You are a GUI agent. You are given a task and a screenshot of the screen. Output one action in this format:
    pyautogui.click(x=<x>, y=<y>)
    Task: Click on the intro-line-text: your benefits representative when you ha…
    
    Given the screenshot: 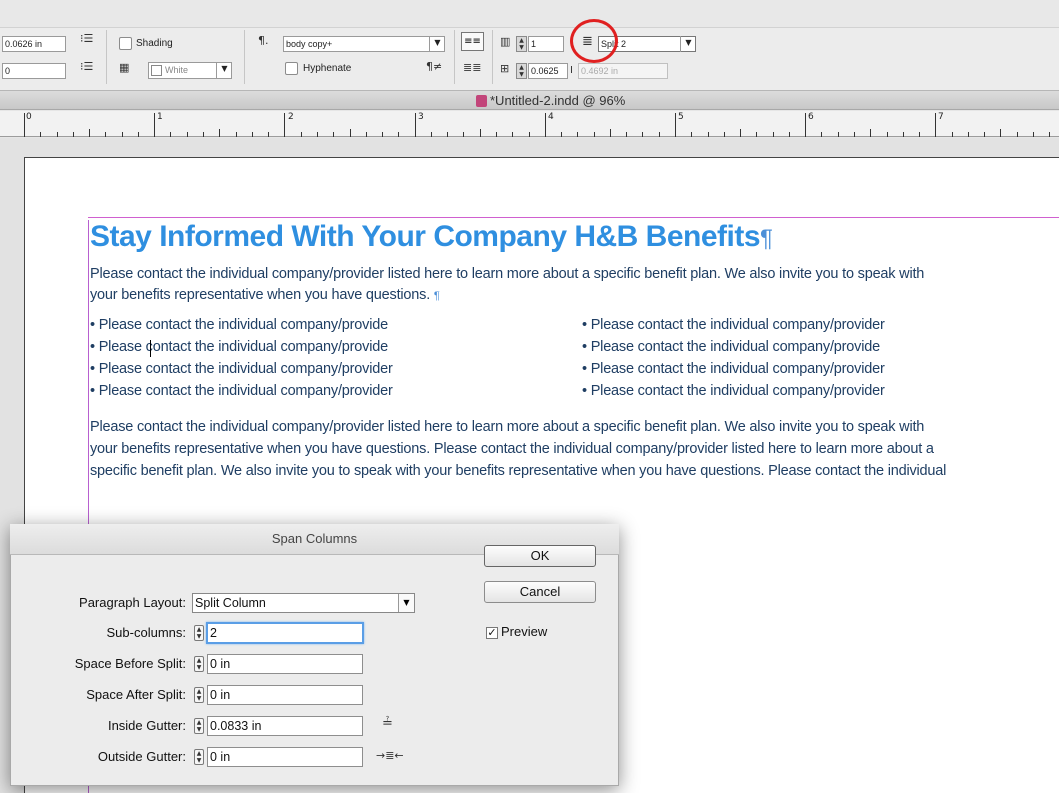 What is the action you would take?
    pyautogui.click(x=262, y=295)
    